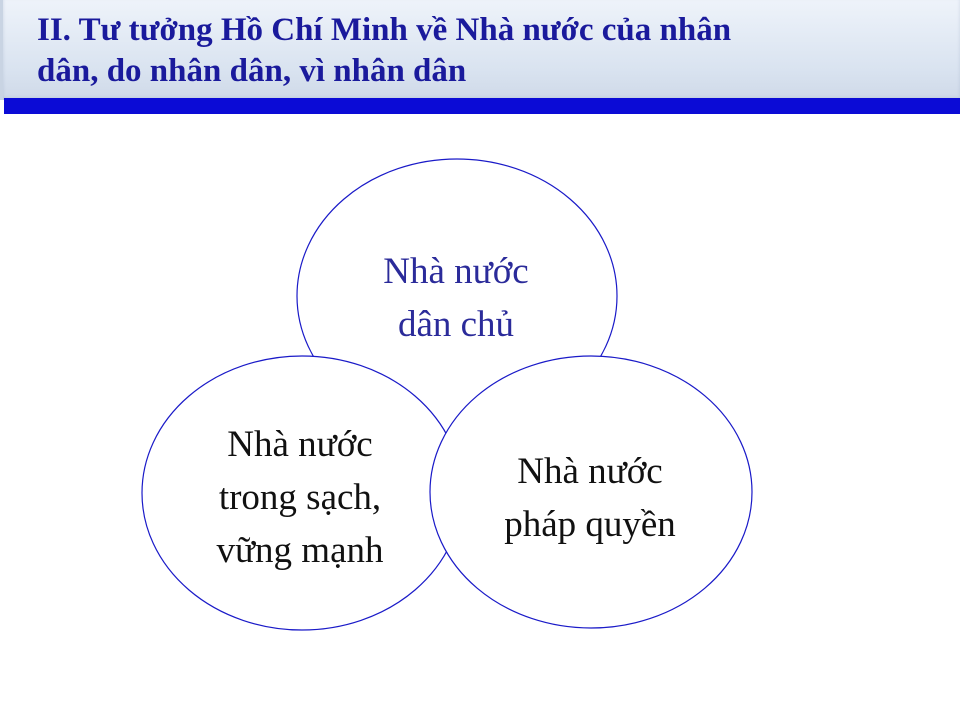  I want to click on label-top-line-1: Nhà nước, so click(456, 271).